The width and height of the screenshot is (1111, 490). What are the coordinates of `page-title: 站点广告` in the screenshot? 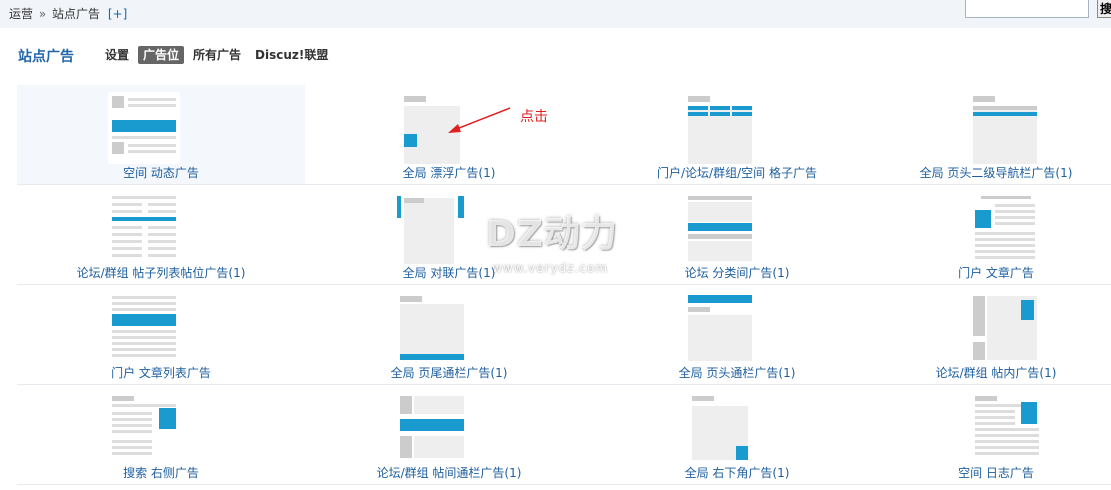 It's located at (46, 57).